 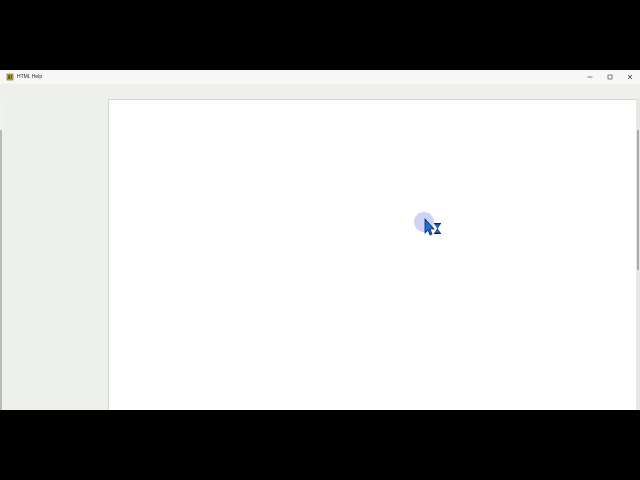 What do you see at coordinates (320, 91) in the screenshot?
I see `toolbar-area` at bounding box center [320, 91].